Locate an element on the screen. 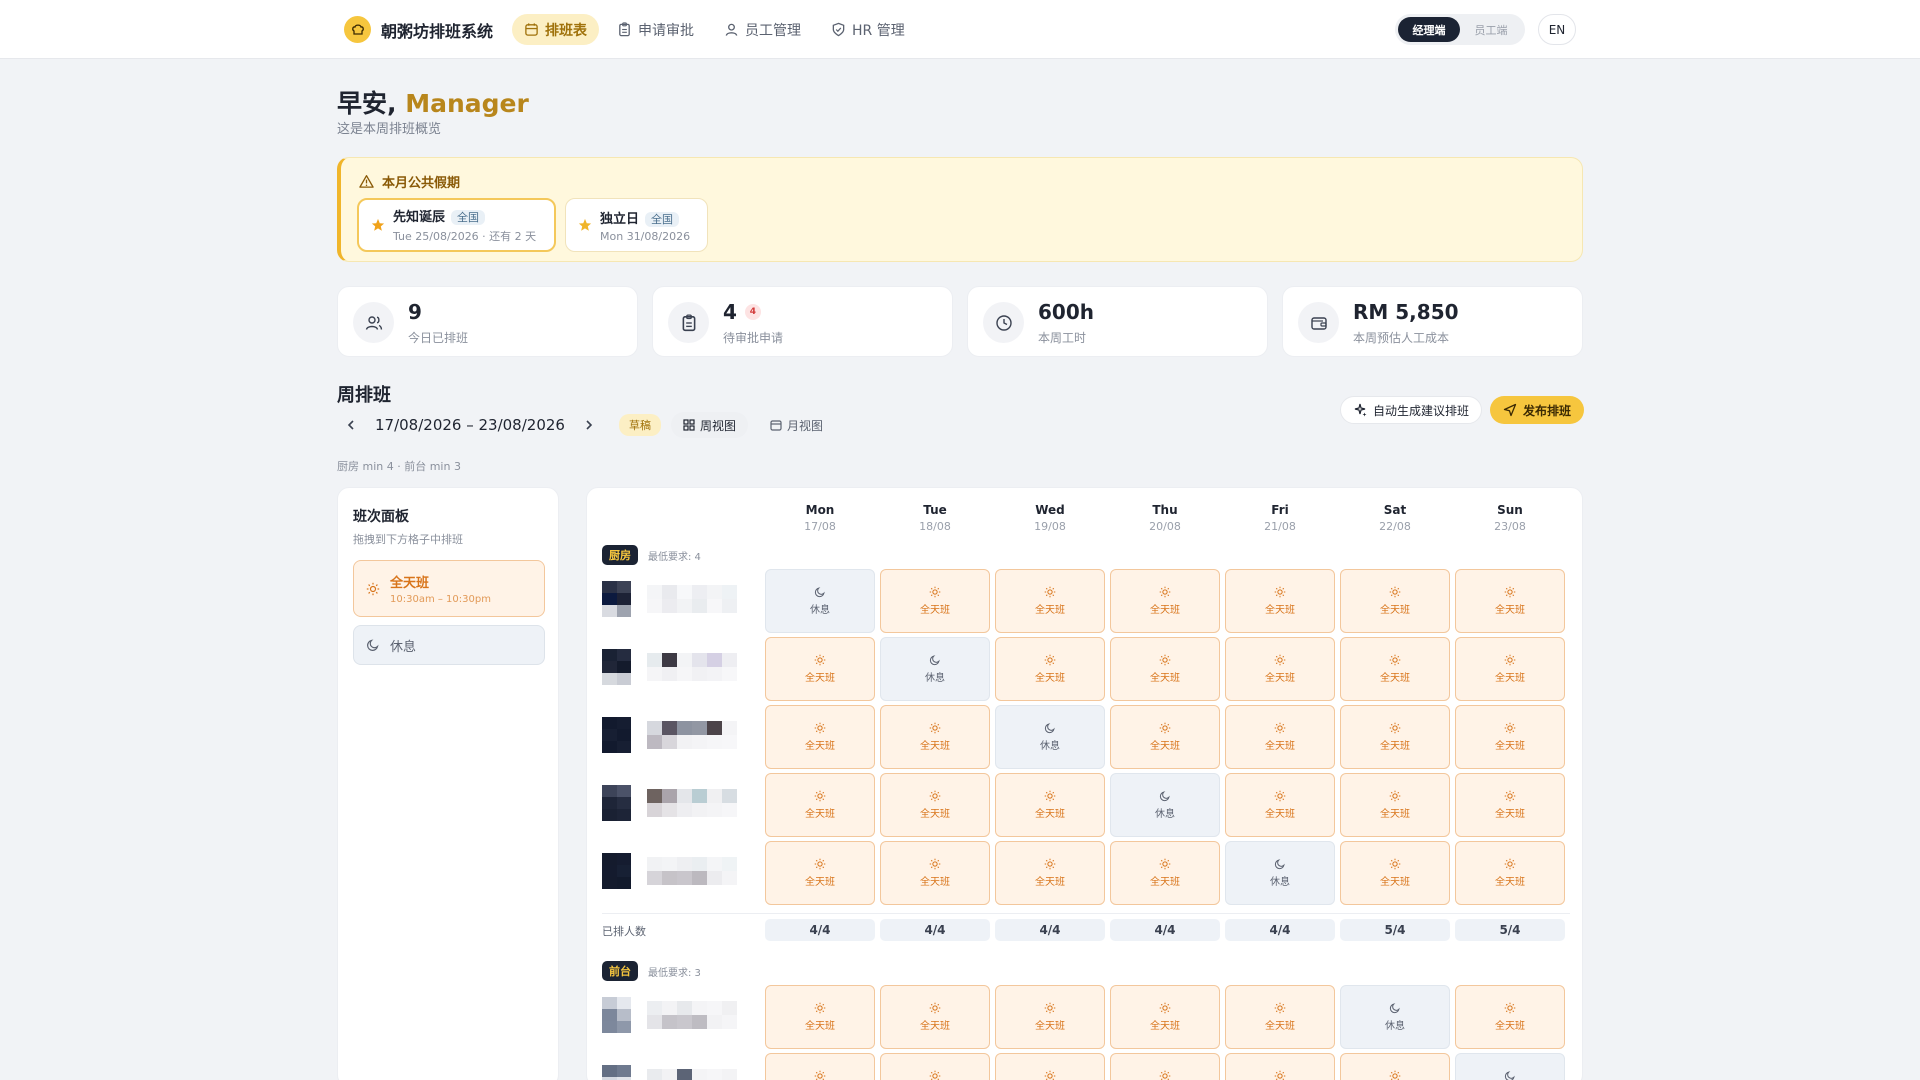 The width and height of the screenshot is (1920, 1080). nav-item-hr: HR 管理 is located at coordinates (868, 29).